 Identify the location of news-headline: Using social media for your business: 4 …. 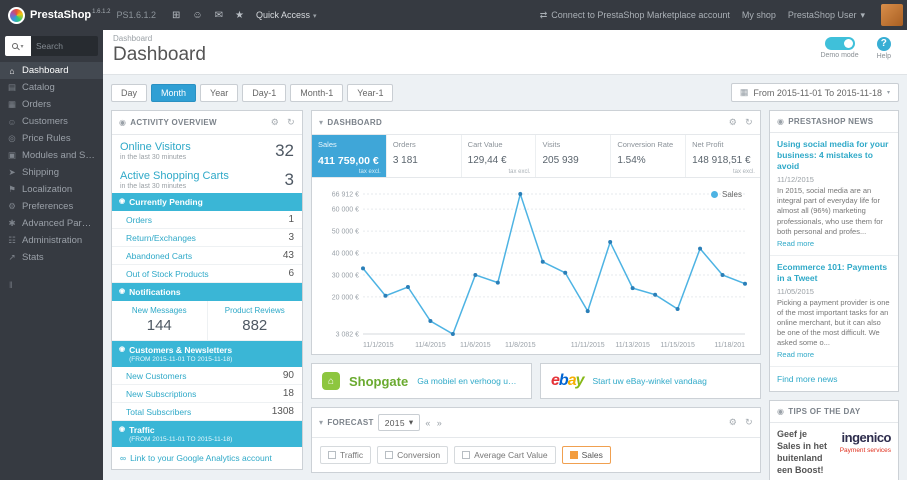
(834, 155).